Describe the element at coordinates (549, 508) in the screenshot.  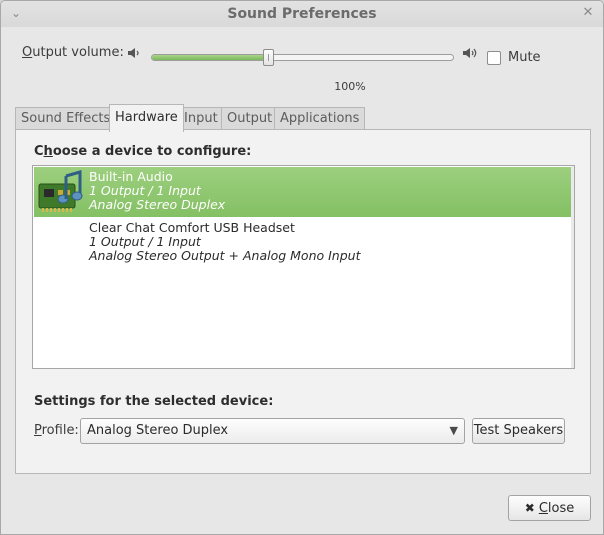
I see `close-button: ✖ Close` at that location.